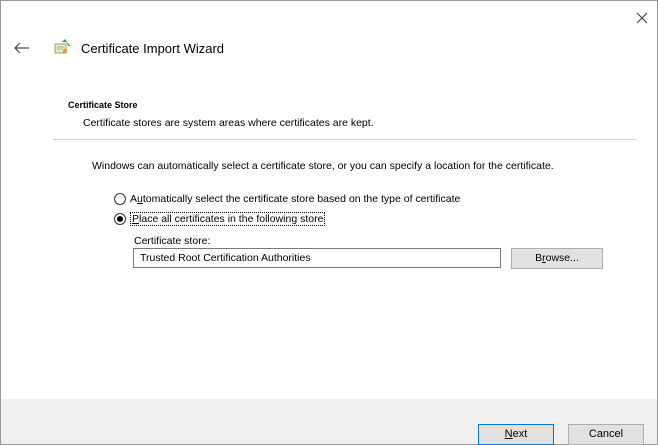 The width and height of the screenshot is (658, 445). I want to click on back-arrow-icon, so click(22, 48).